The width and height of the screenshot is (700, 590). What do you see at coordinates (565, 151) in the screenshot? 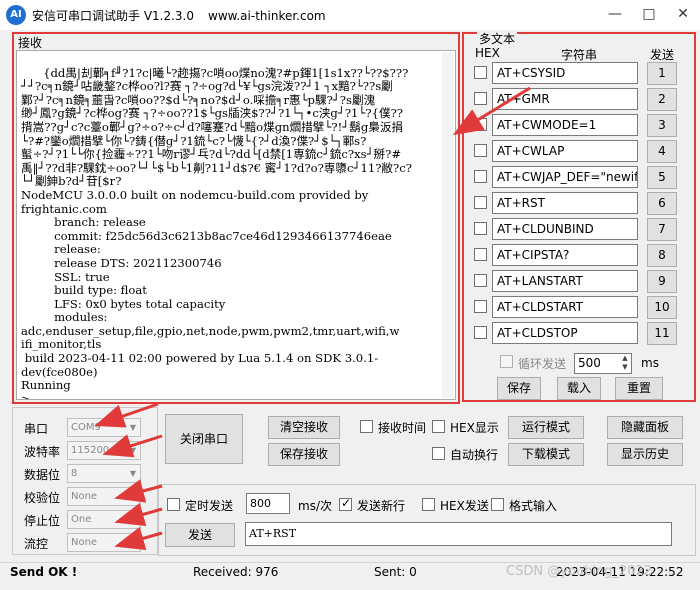
I see `multi-row-string-input: AT+CWLAP` at bounding box center [565, 151].